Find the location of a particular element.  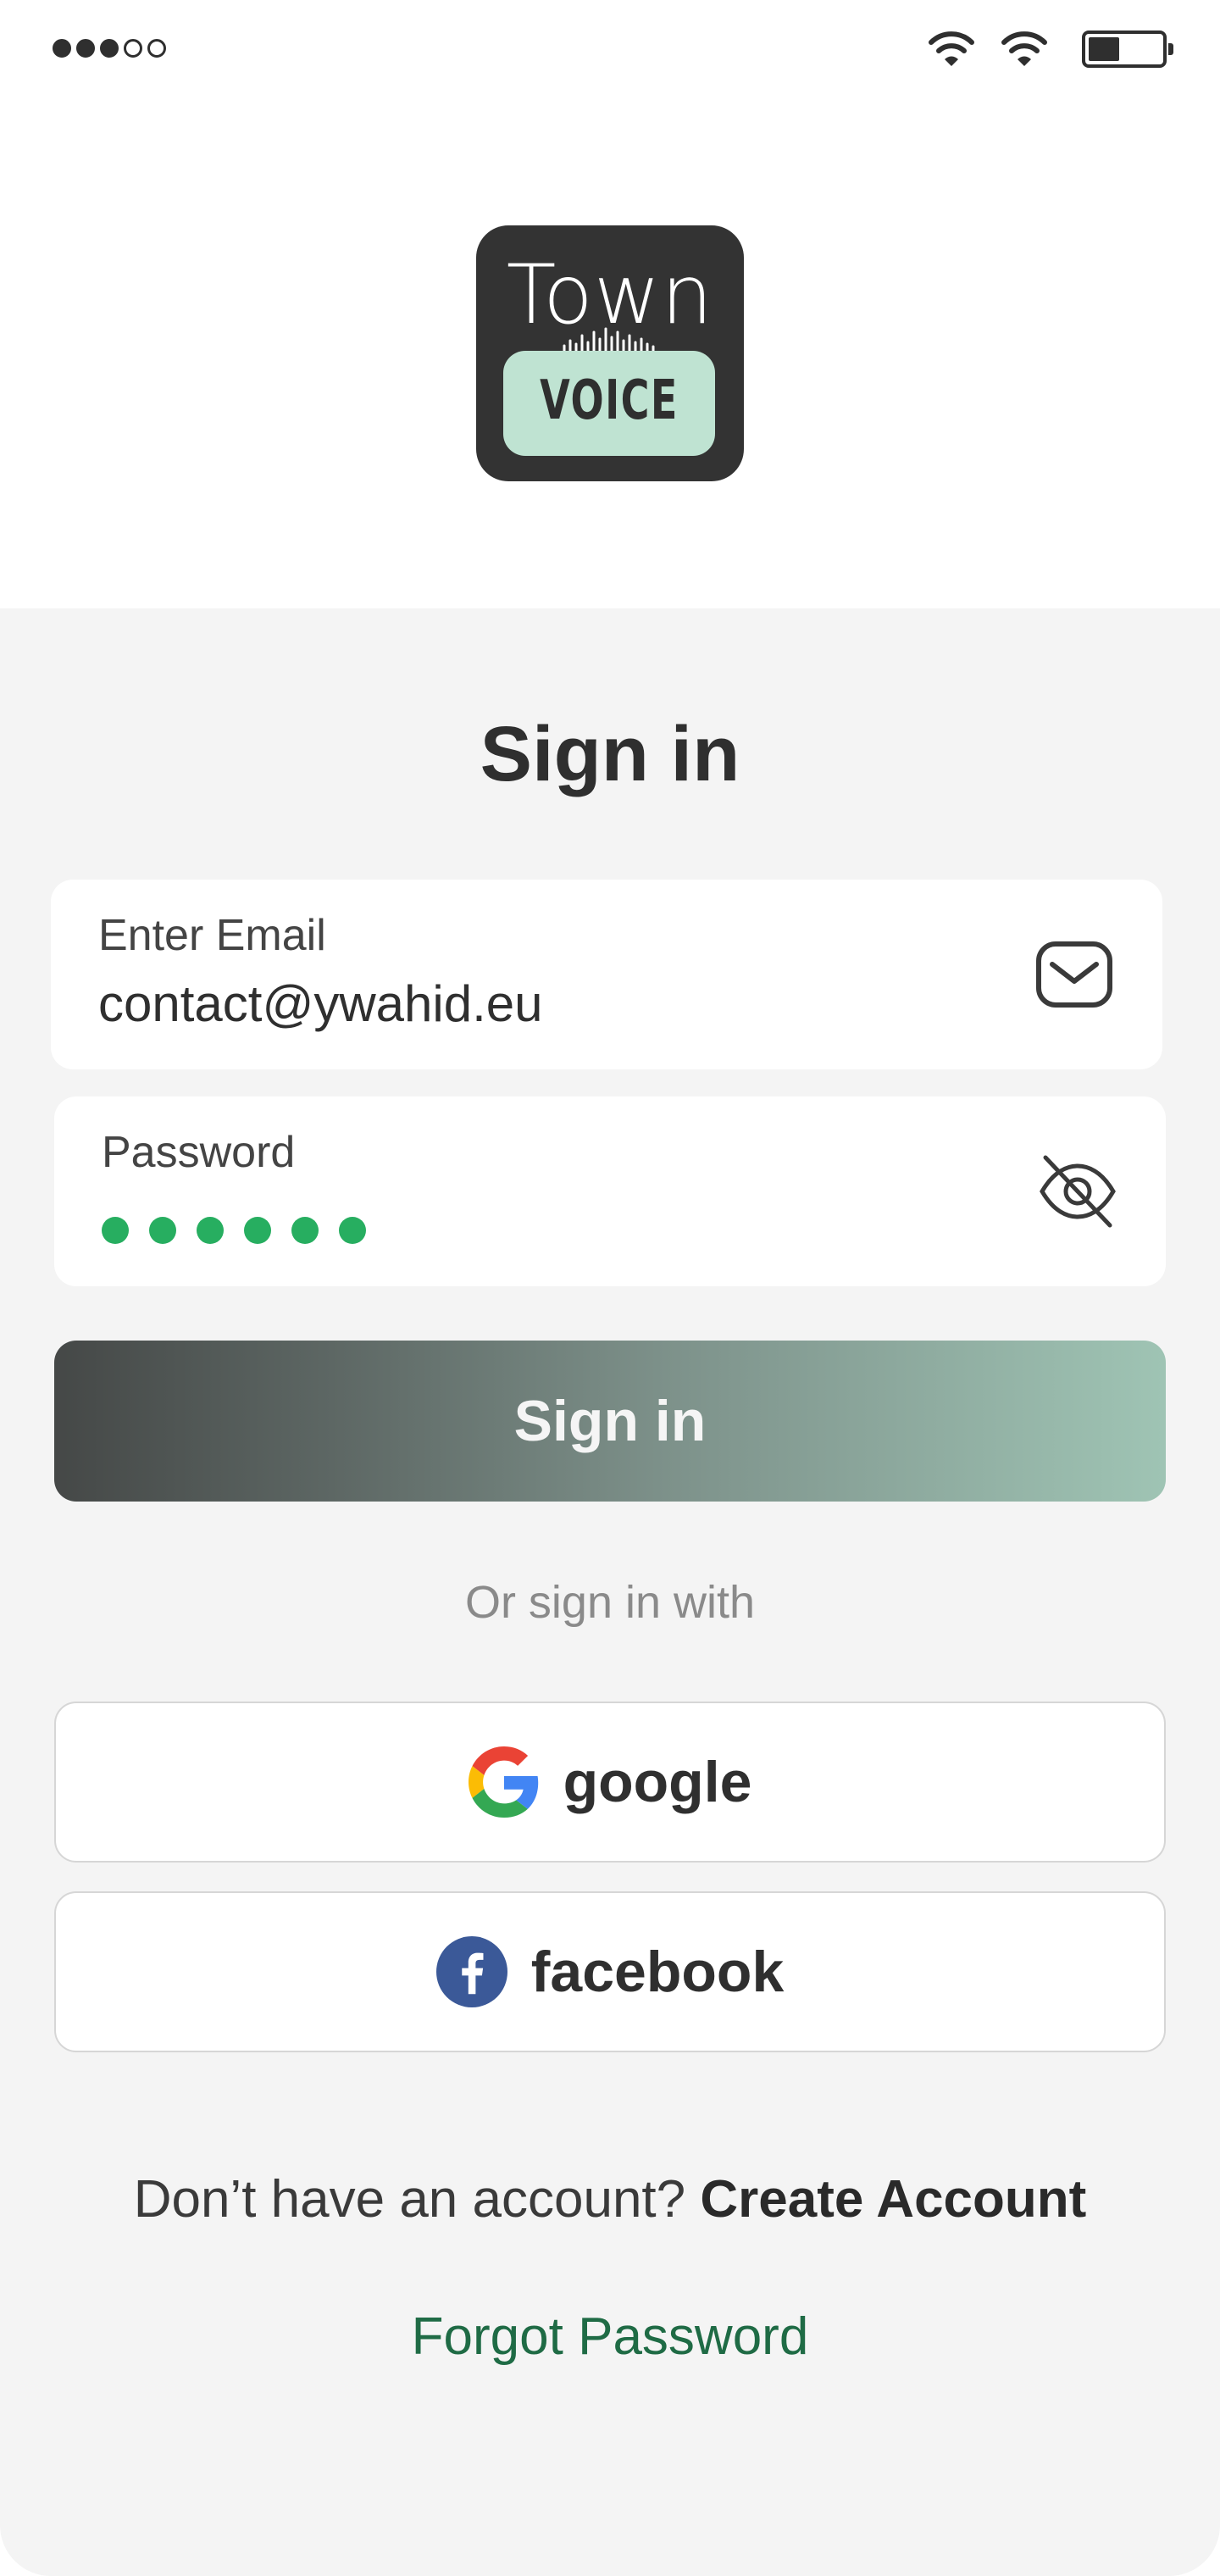

password-label: Password is located at coordinates (199, 1152).